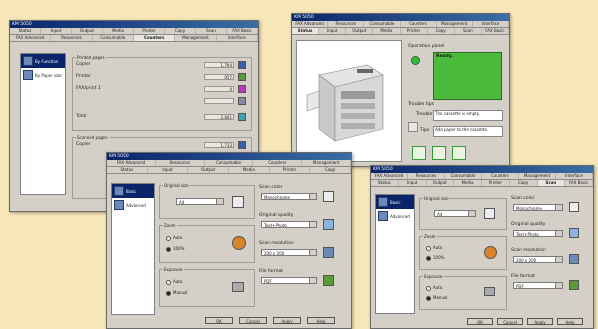 This screenshot has height=329, width=598. What do you see at coordinates (271, 271) in the screenshot?
I see `file-format-label: File format` at bounding box center [271, 271].